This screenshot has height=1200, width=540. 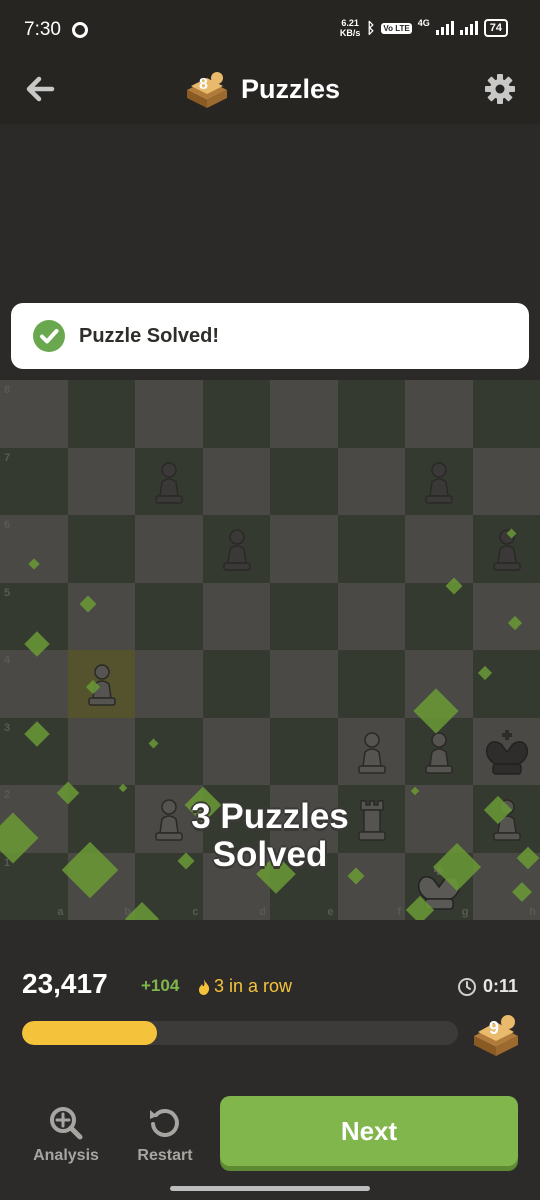 What do you see at coordinates (371, 616) in the screenshot?
I see `square-f5` at bounding box center [371, 616].